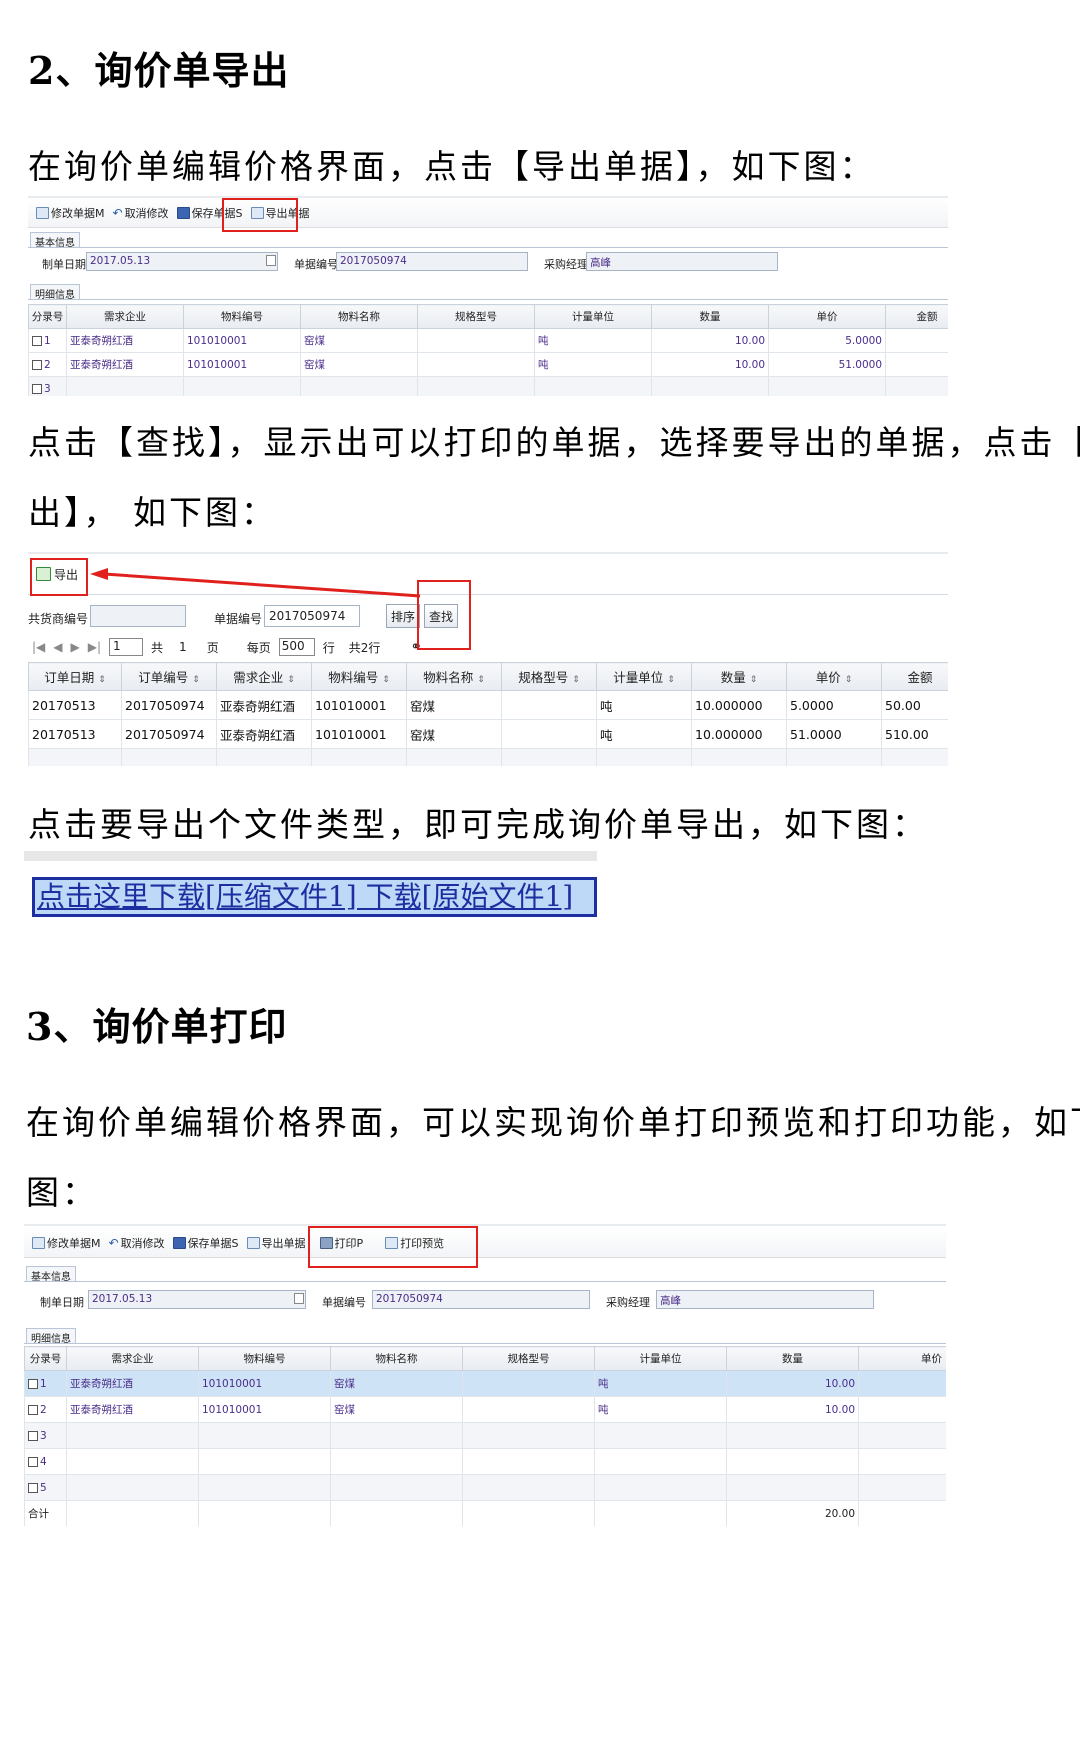  I want to click on first-page-icon: |◀, so click(38, 647).